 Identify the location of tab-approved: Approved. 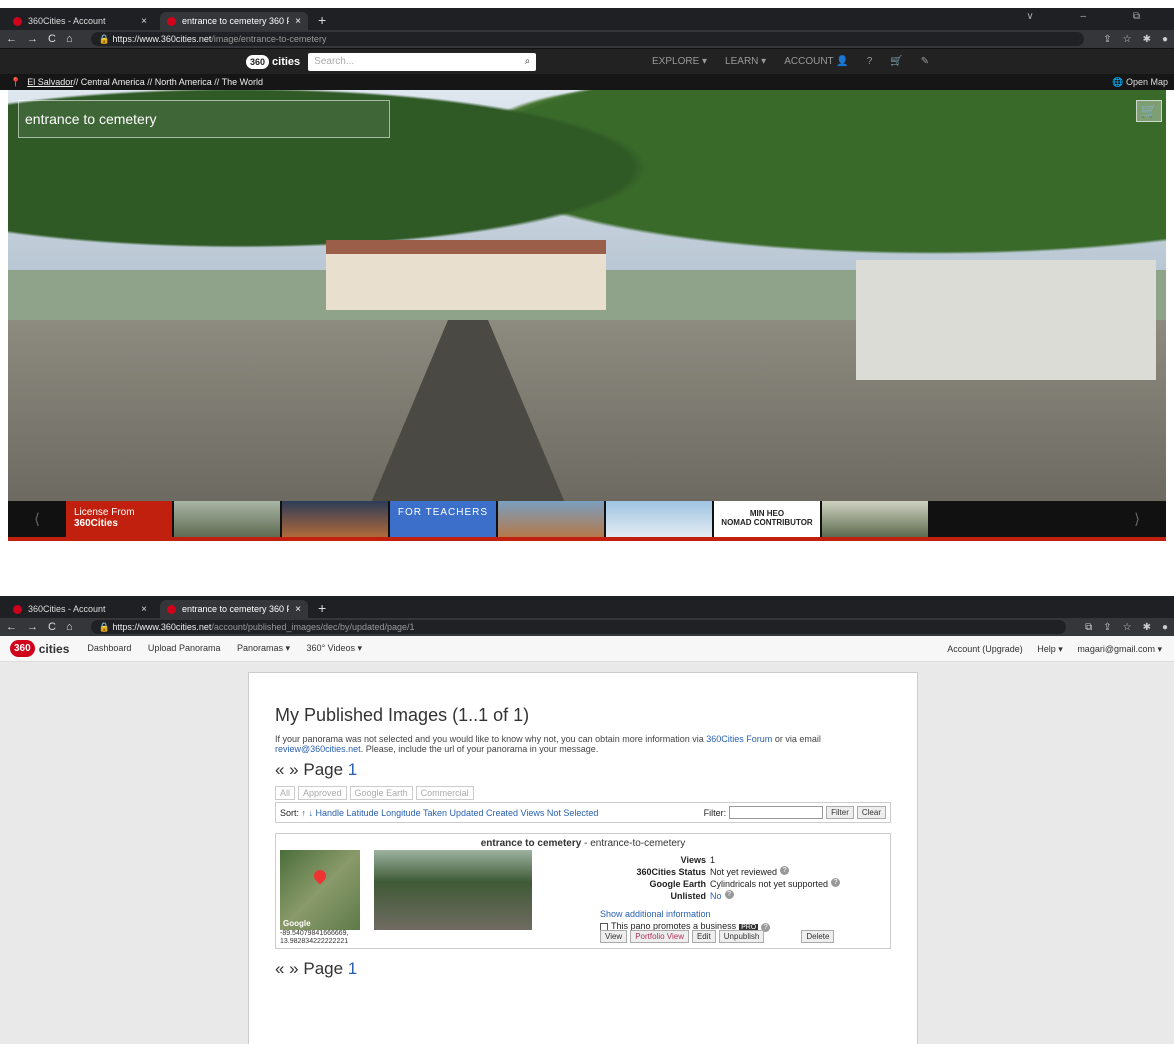
(322, 793).